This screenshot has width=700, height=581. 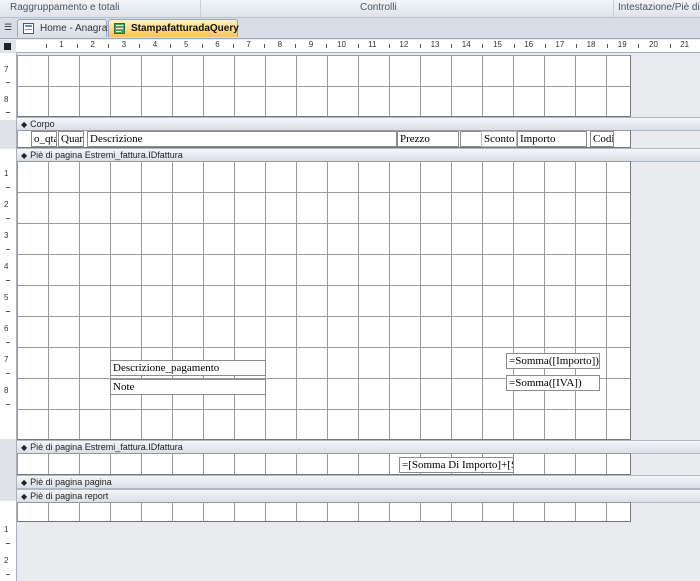 I want to click on section-bar-pie-pagina: ◆ Piè di pagina pagina, so click(x=358, y=482).